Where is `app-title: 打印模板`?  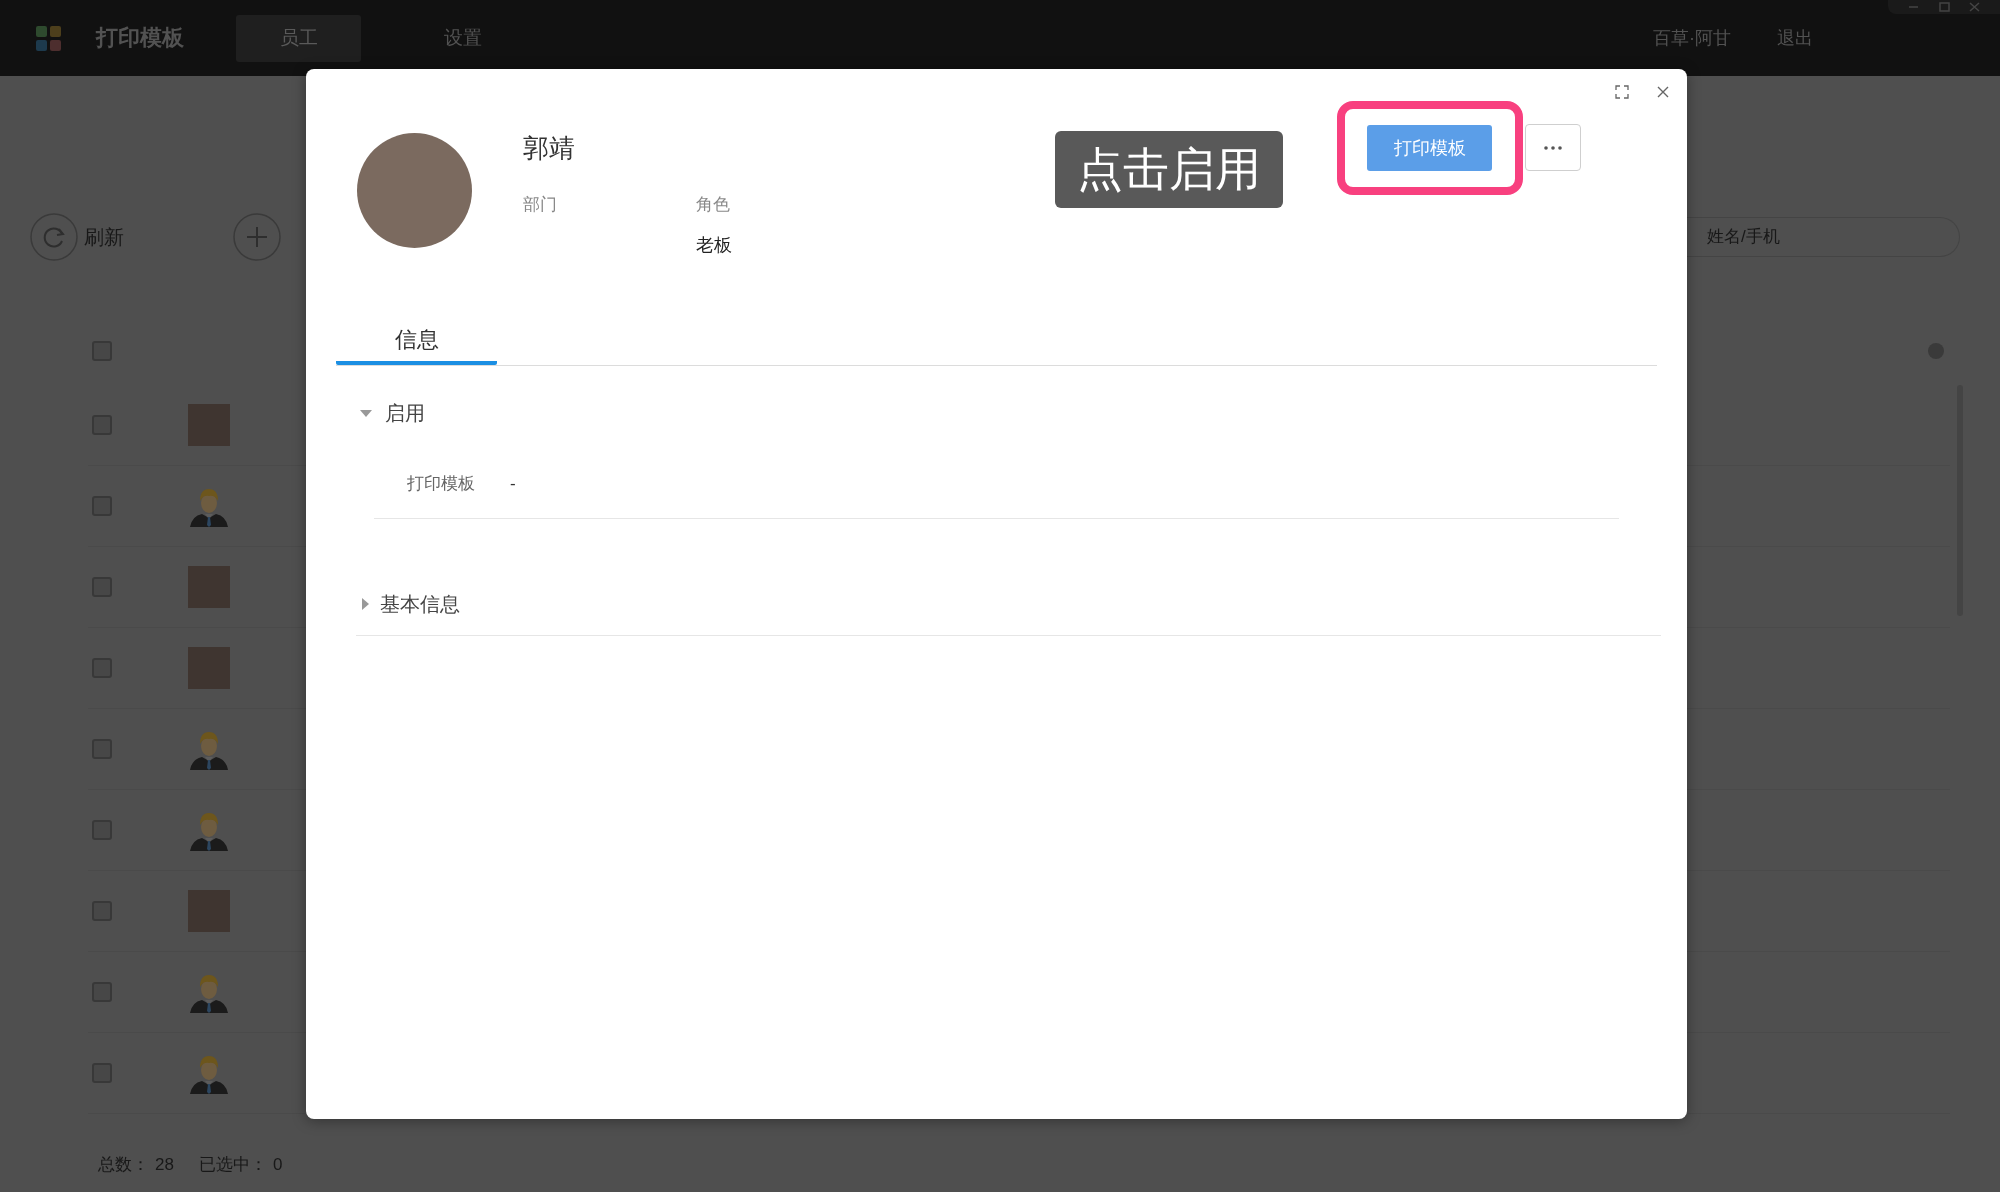 app-title: 打印模板 is located at coordinates (140, 38).